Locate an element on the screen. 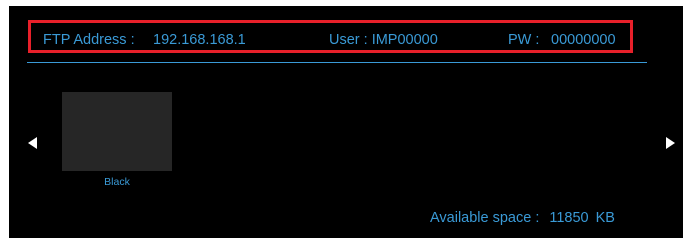 The height and width of the screenshot is (241, 693). gallery-thumbnail is located at coordinates (117, 131).